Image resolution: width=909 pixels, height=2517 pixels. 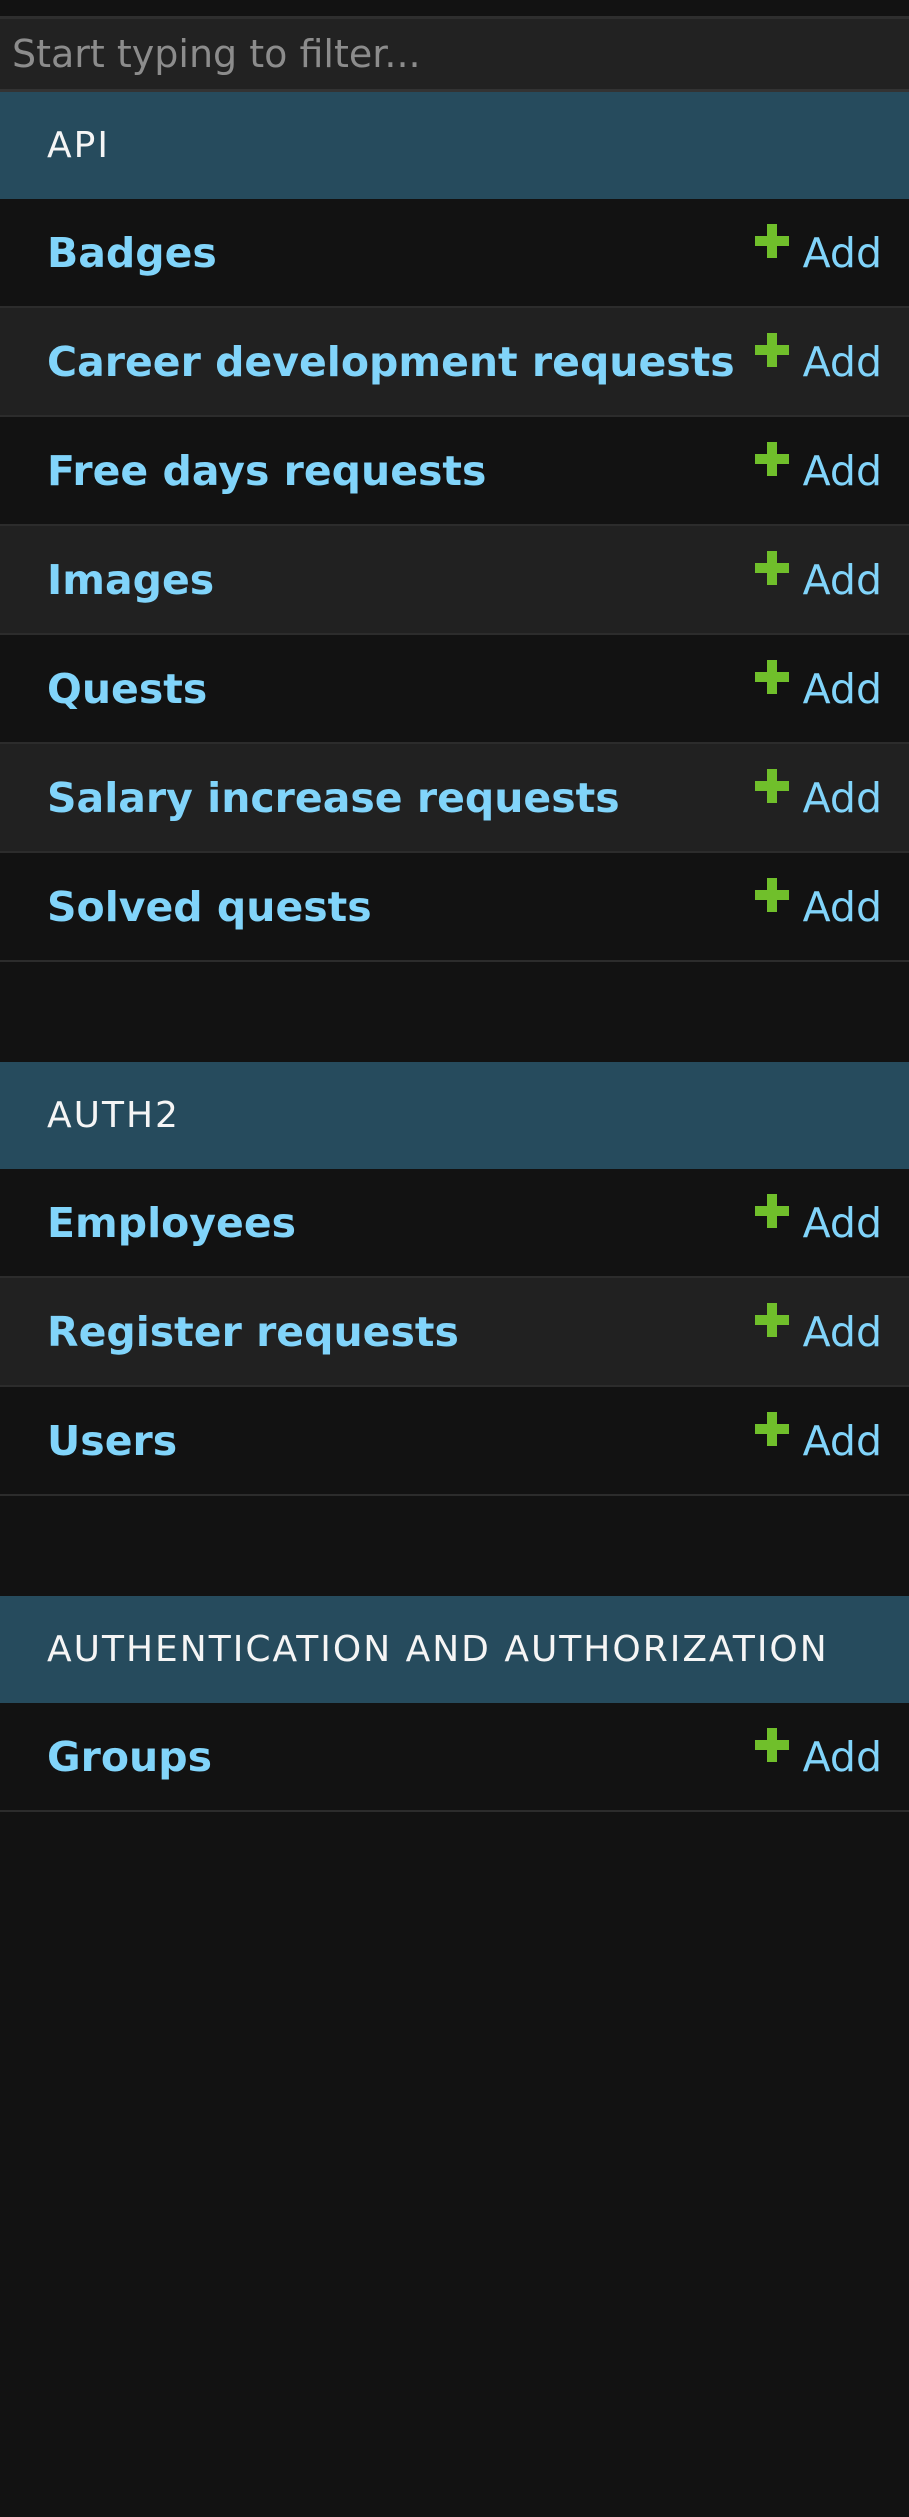 What do you see at coordinates (454, 1223) in the screenshot?
I see `model-row: Employees Add` at bounding box center [454, 1223].